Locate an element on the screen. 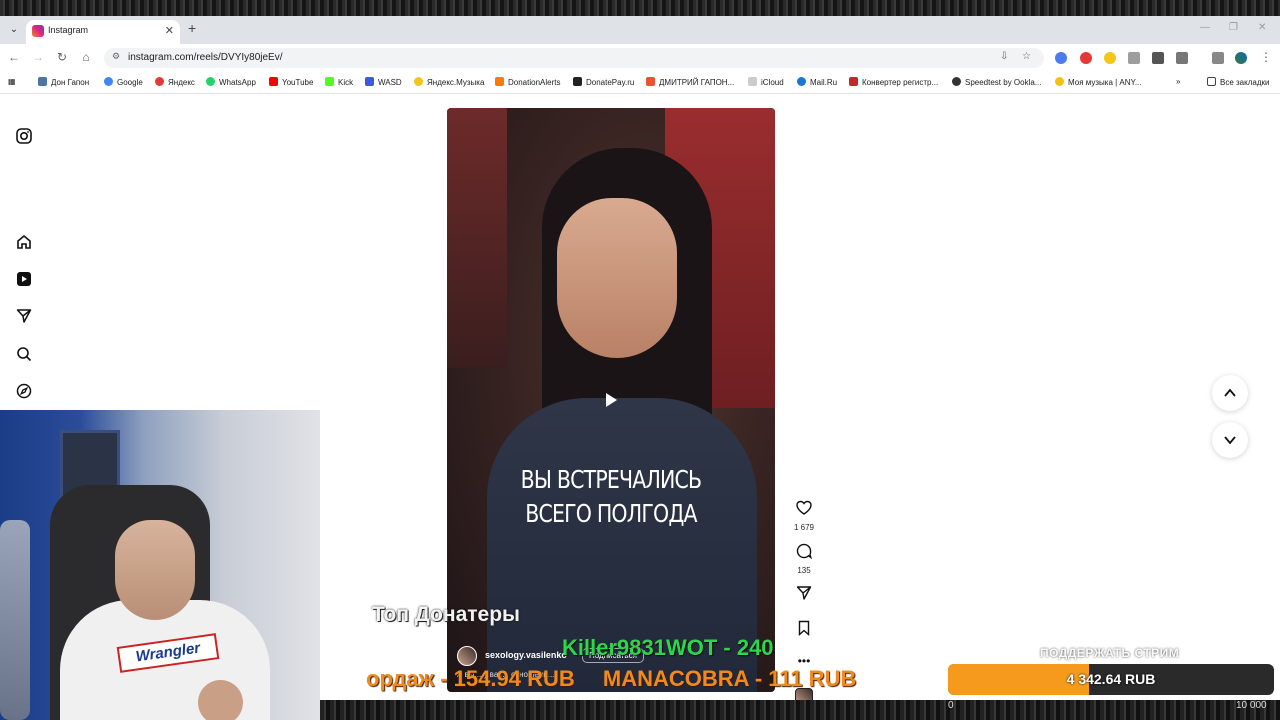  home-icon is located at coordinates (24, 242).